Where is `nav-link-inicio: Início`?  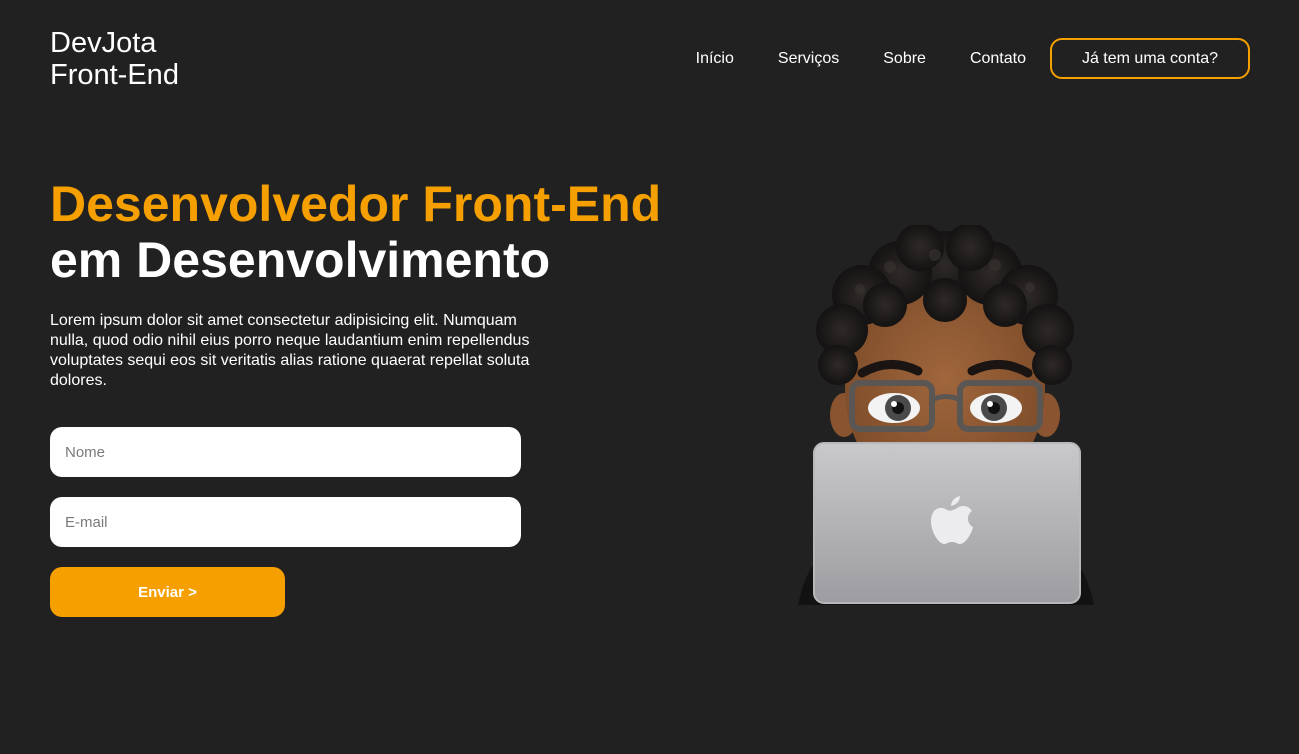
nav-link-inicio: Início is located at coordinates (715, 59).